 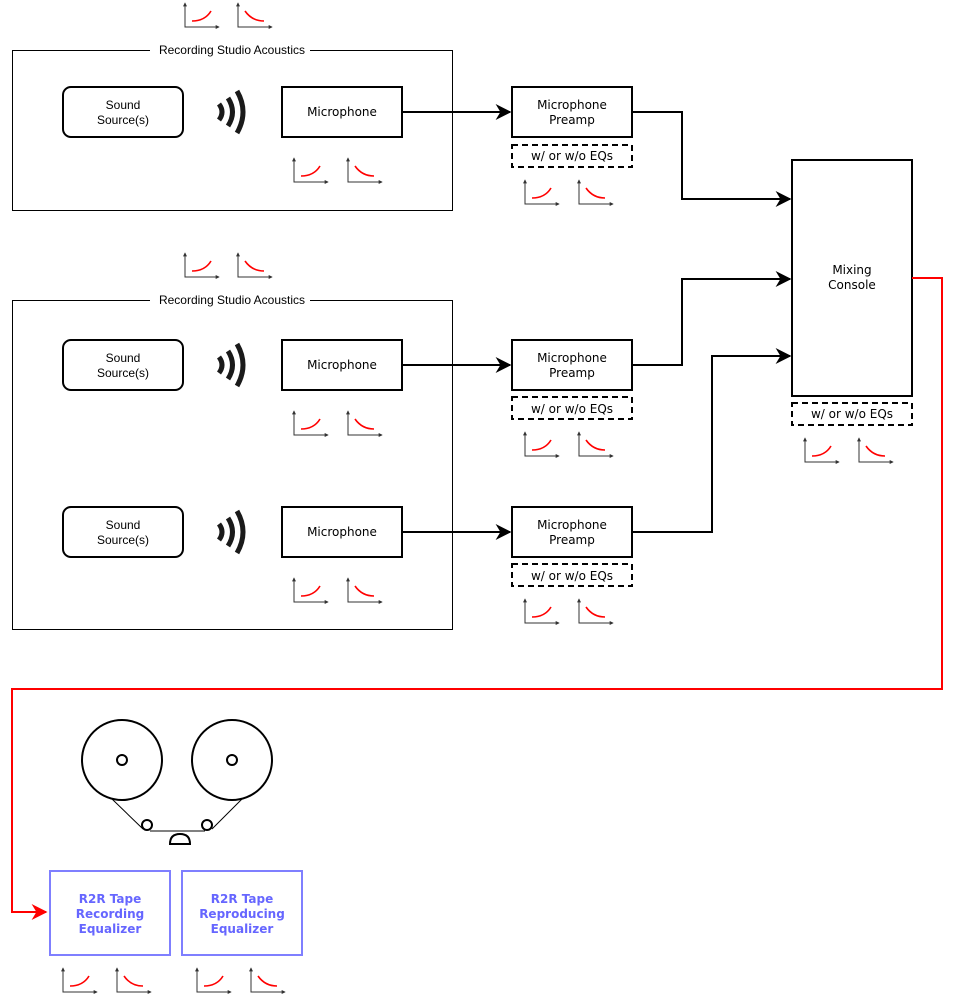 I want to click on tape-reproducing-eq-label: Reproducing, so click(x=242, y=914).